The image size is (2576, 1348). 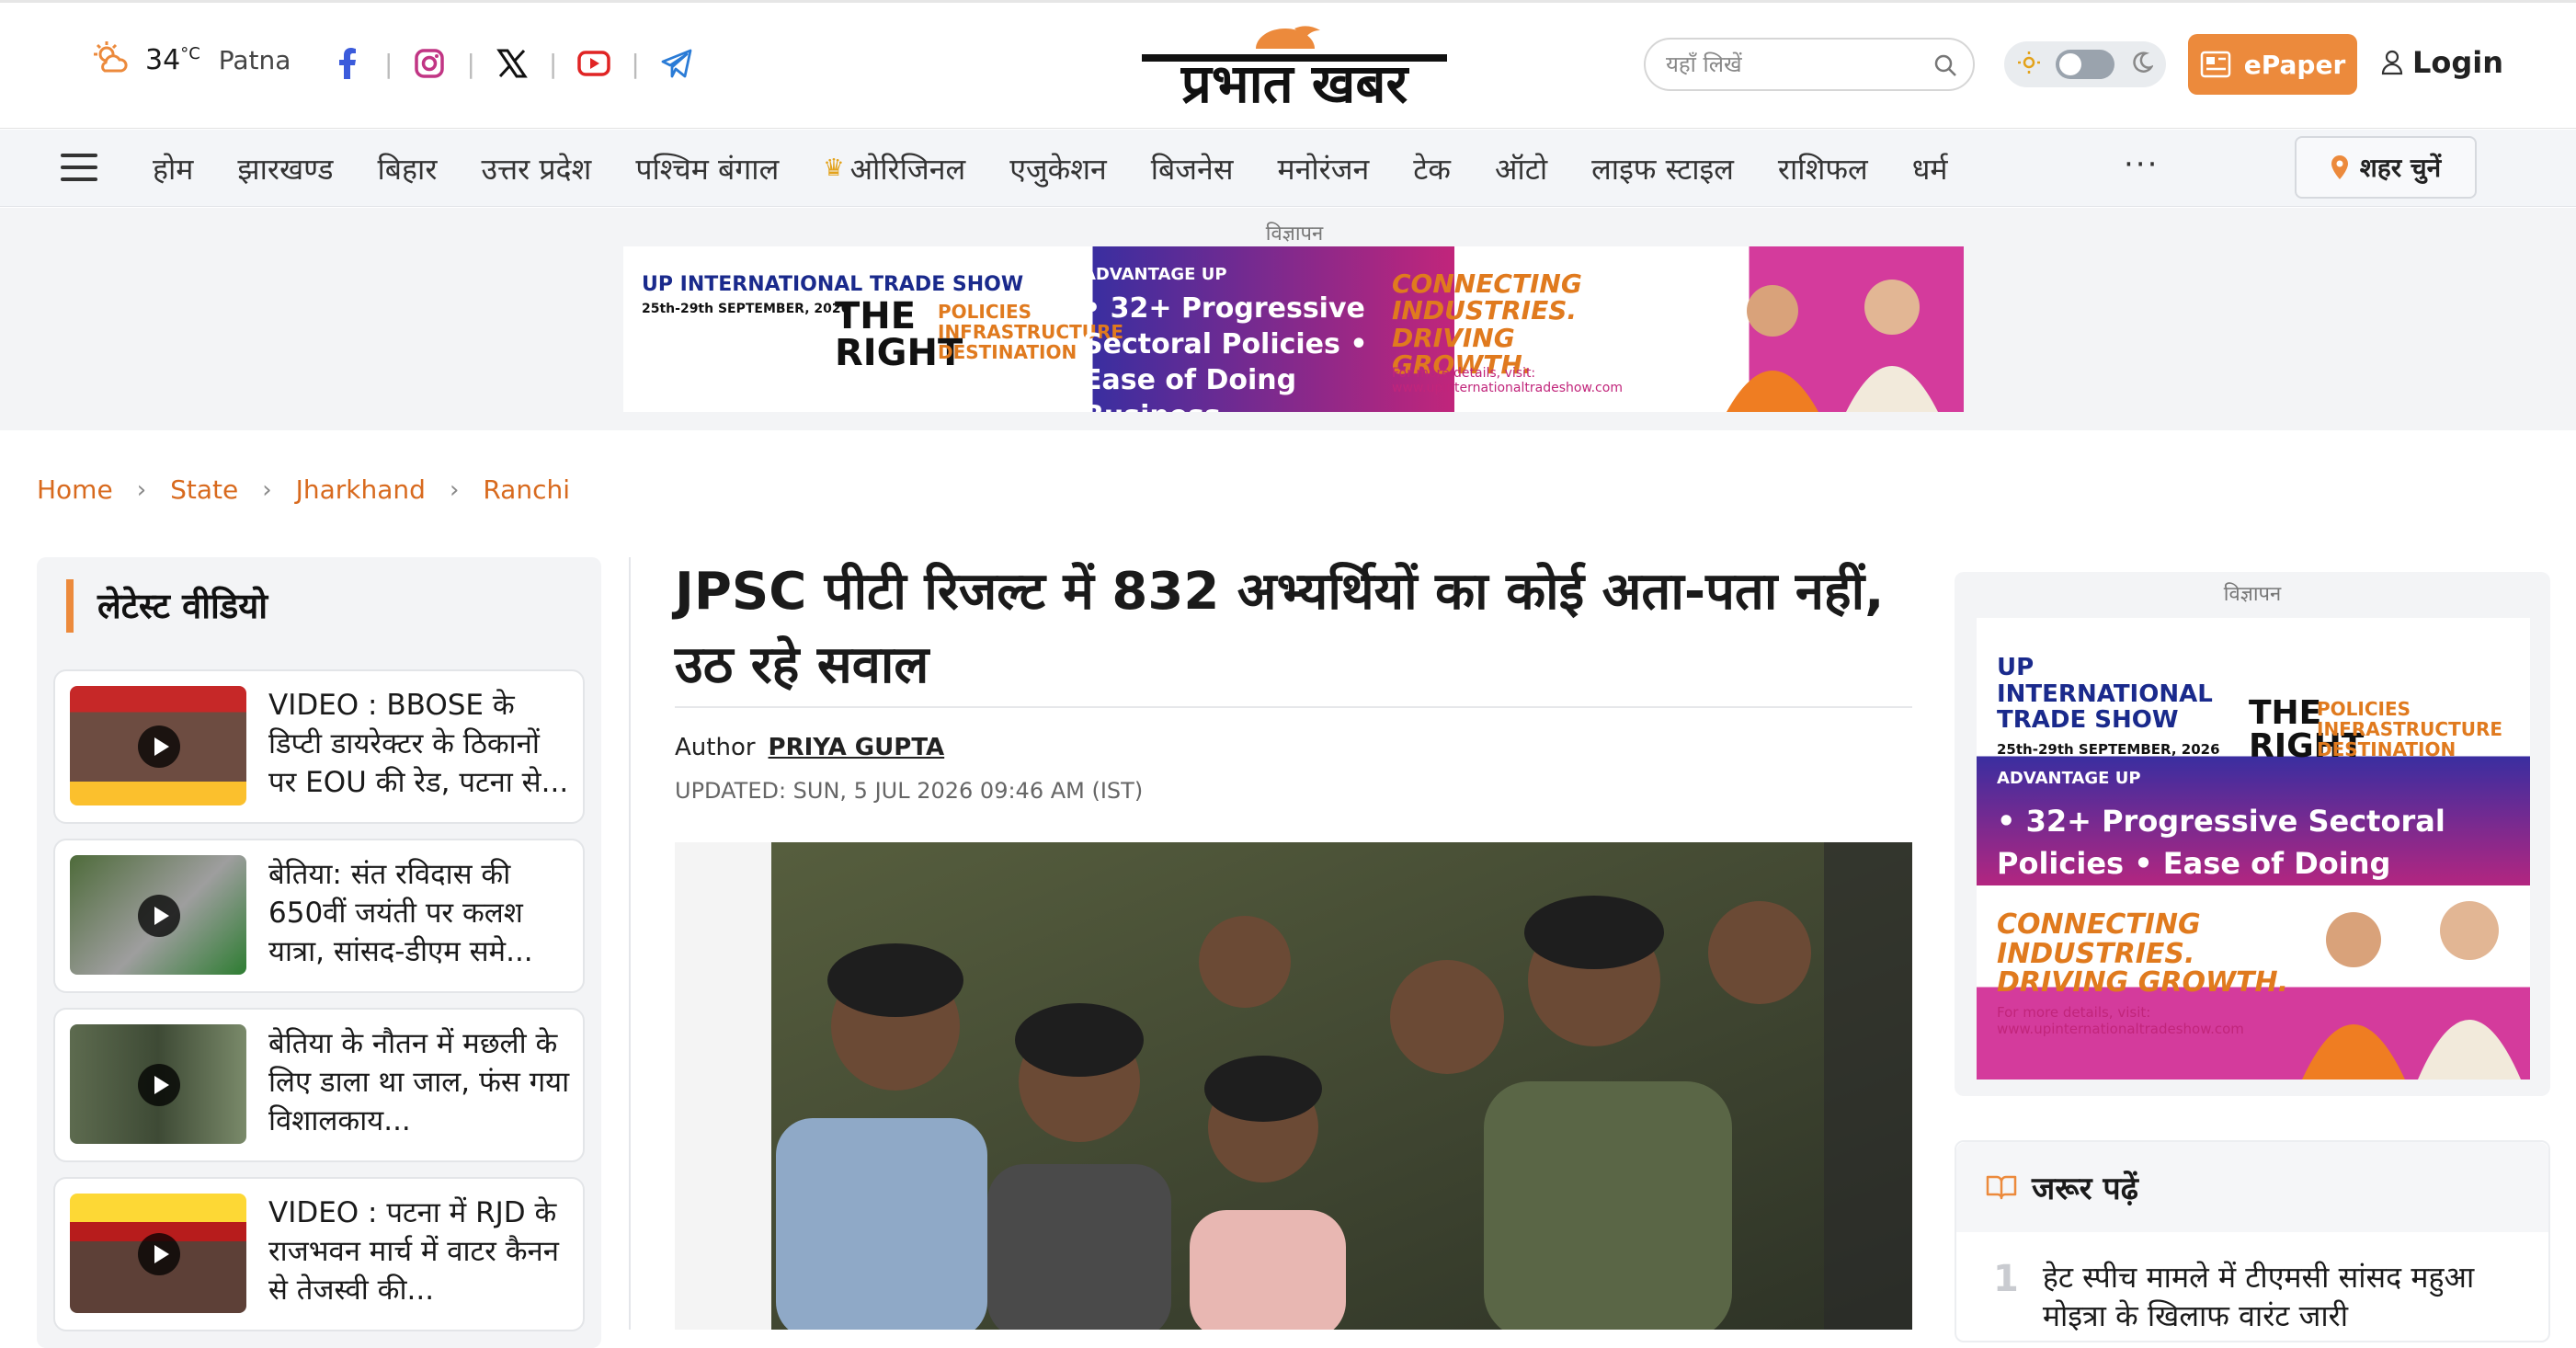 I want to click on nav-item-business: बिजनेस, so click(x=1192, y=168).